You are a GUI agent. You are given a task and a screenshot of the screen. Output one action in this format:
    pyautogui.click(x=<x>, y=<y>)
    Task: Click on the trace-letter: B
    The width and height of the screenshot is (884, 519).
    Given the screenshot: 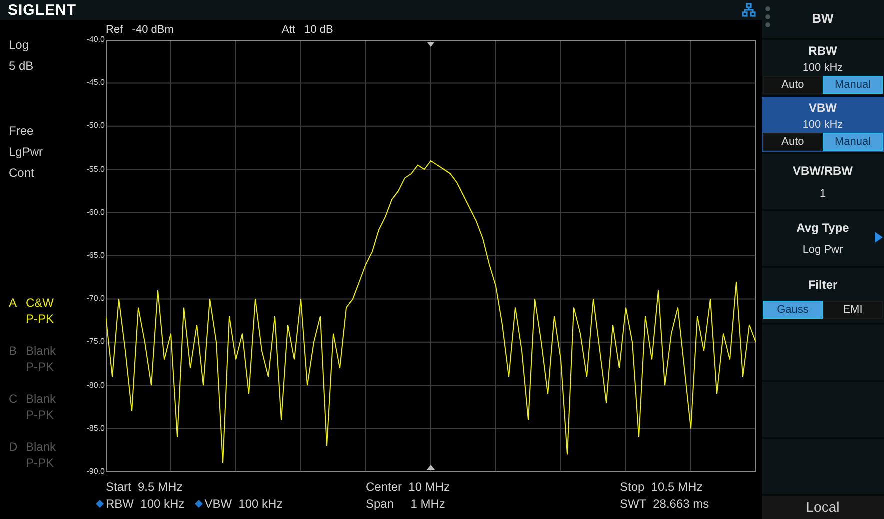 What is the action you would take?
    pyautogui.click(x=13, y=351)
    